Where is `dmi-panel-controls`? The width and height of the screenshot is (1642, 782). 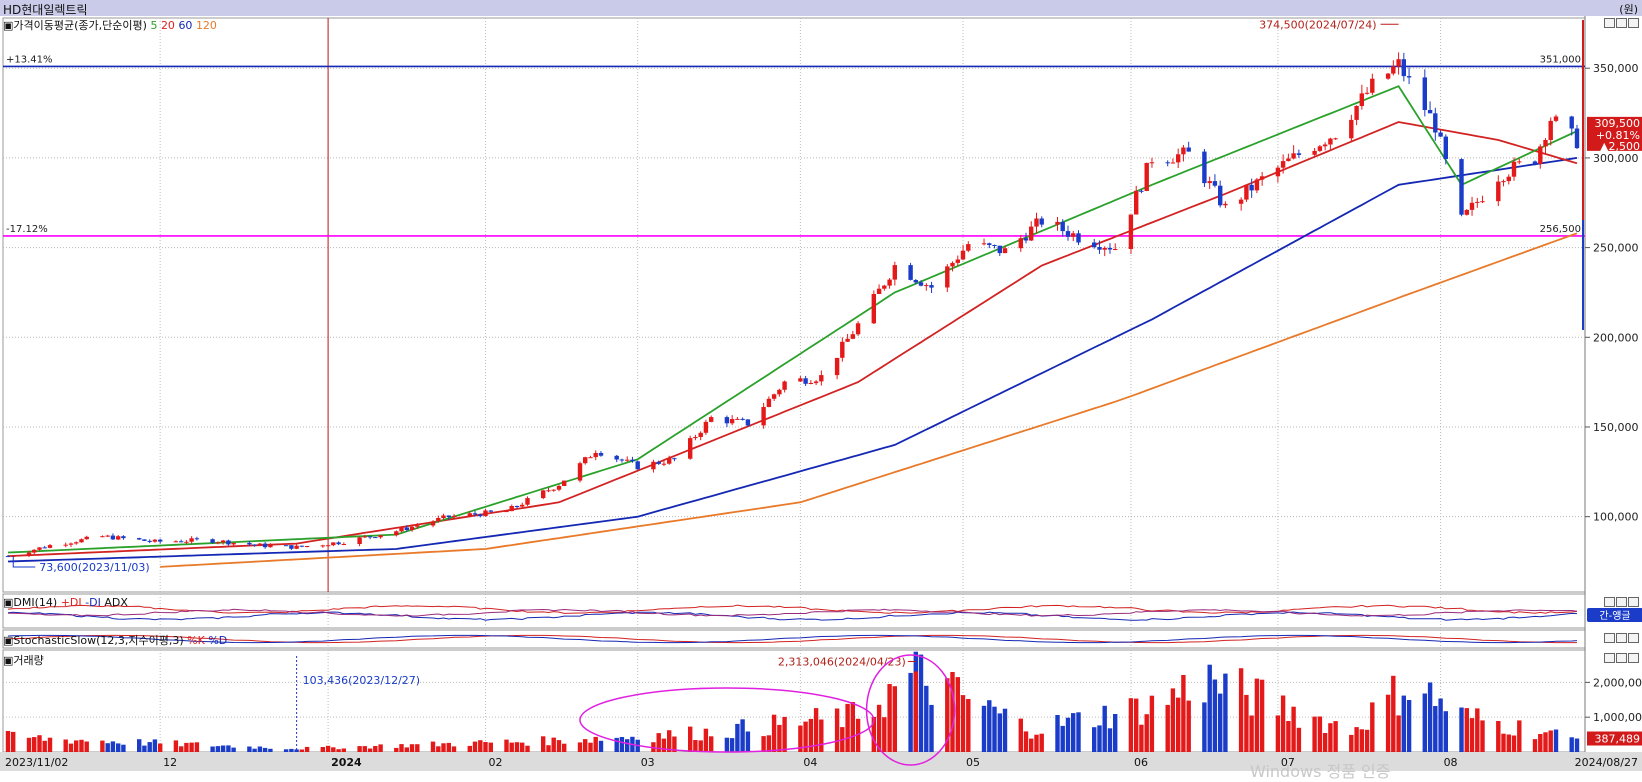
dmi-panel-controls is located at coordinates (1621, 602).